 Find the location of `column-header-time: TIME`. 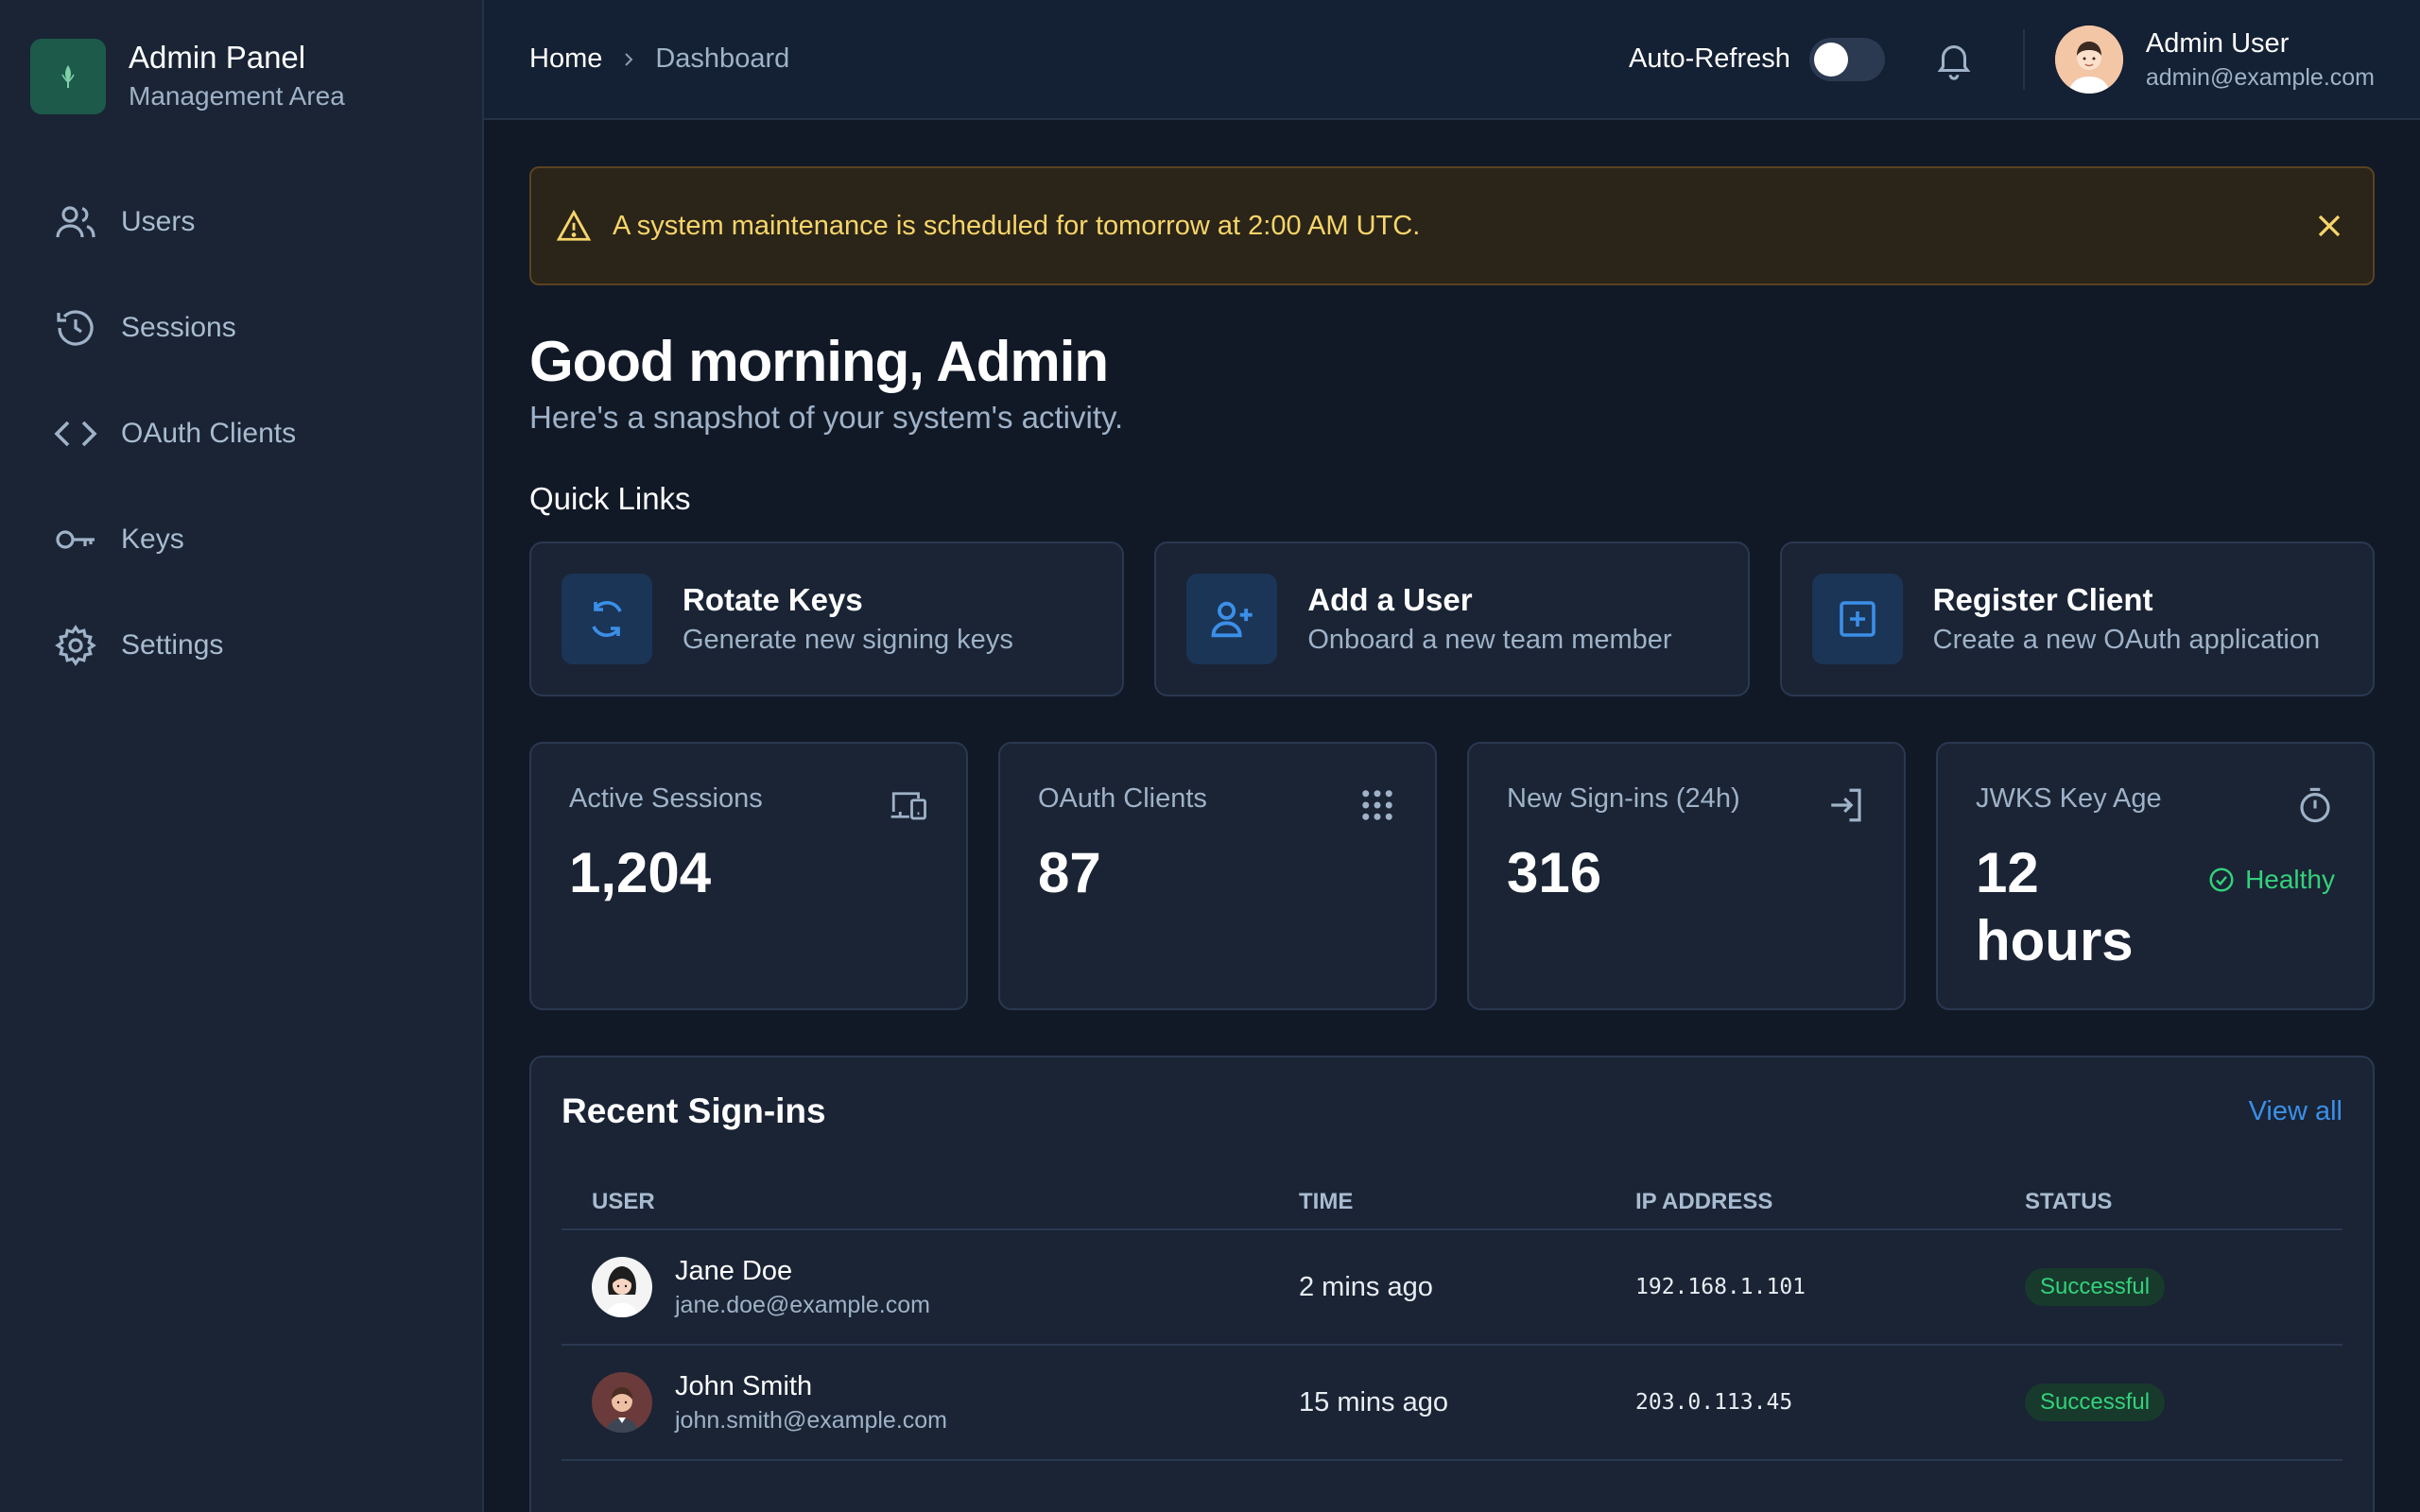

column-header-time: TIME is located at coordinates (1467, 1202).